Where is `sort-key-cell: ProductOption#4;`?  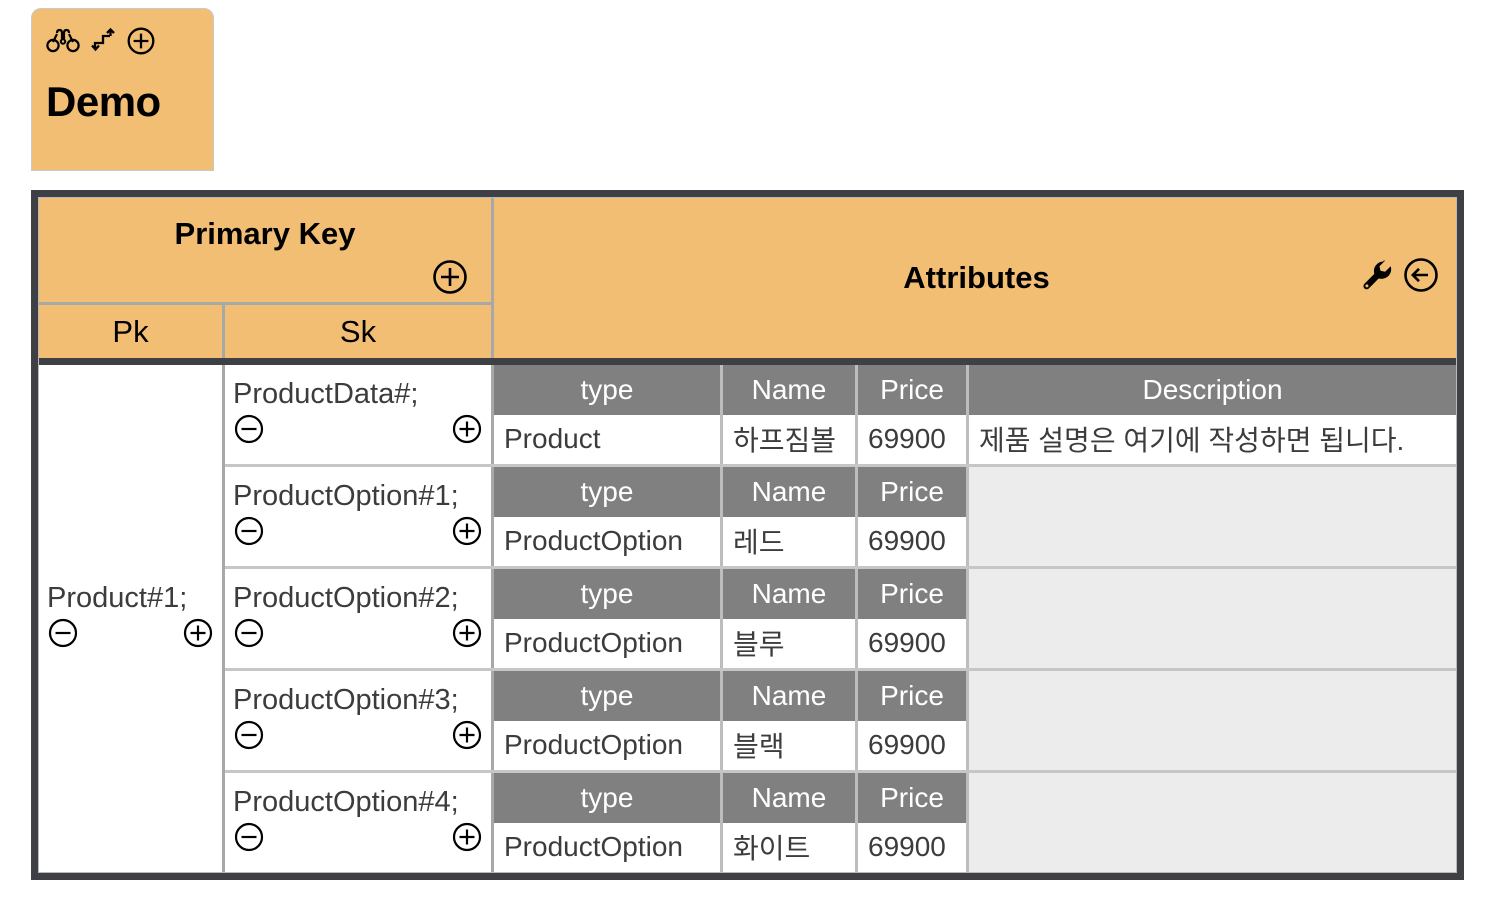
sort-key-cell: ProductOption#4; is located at coordinates (359, 822).